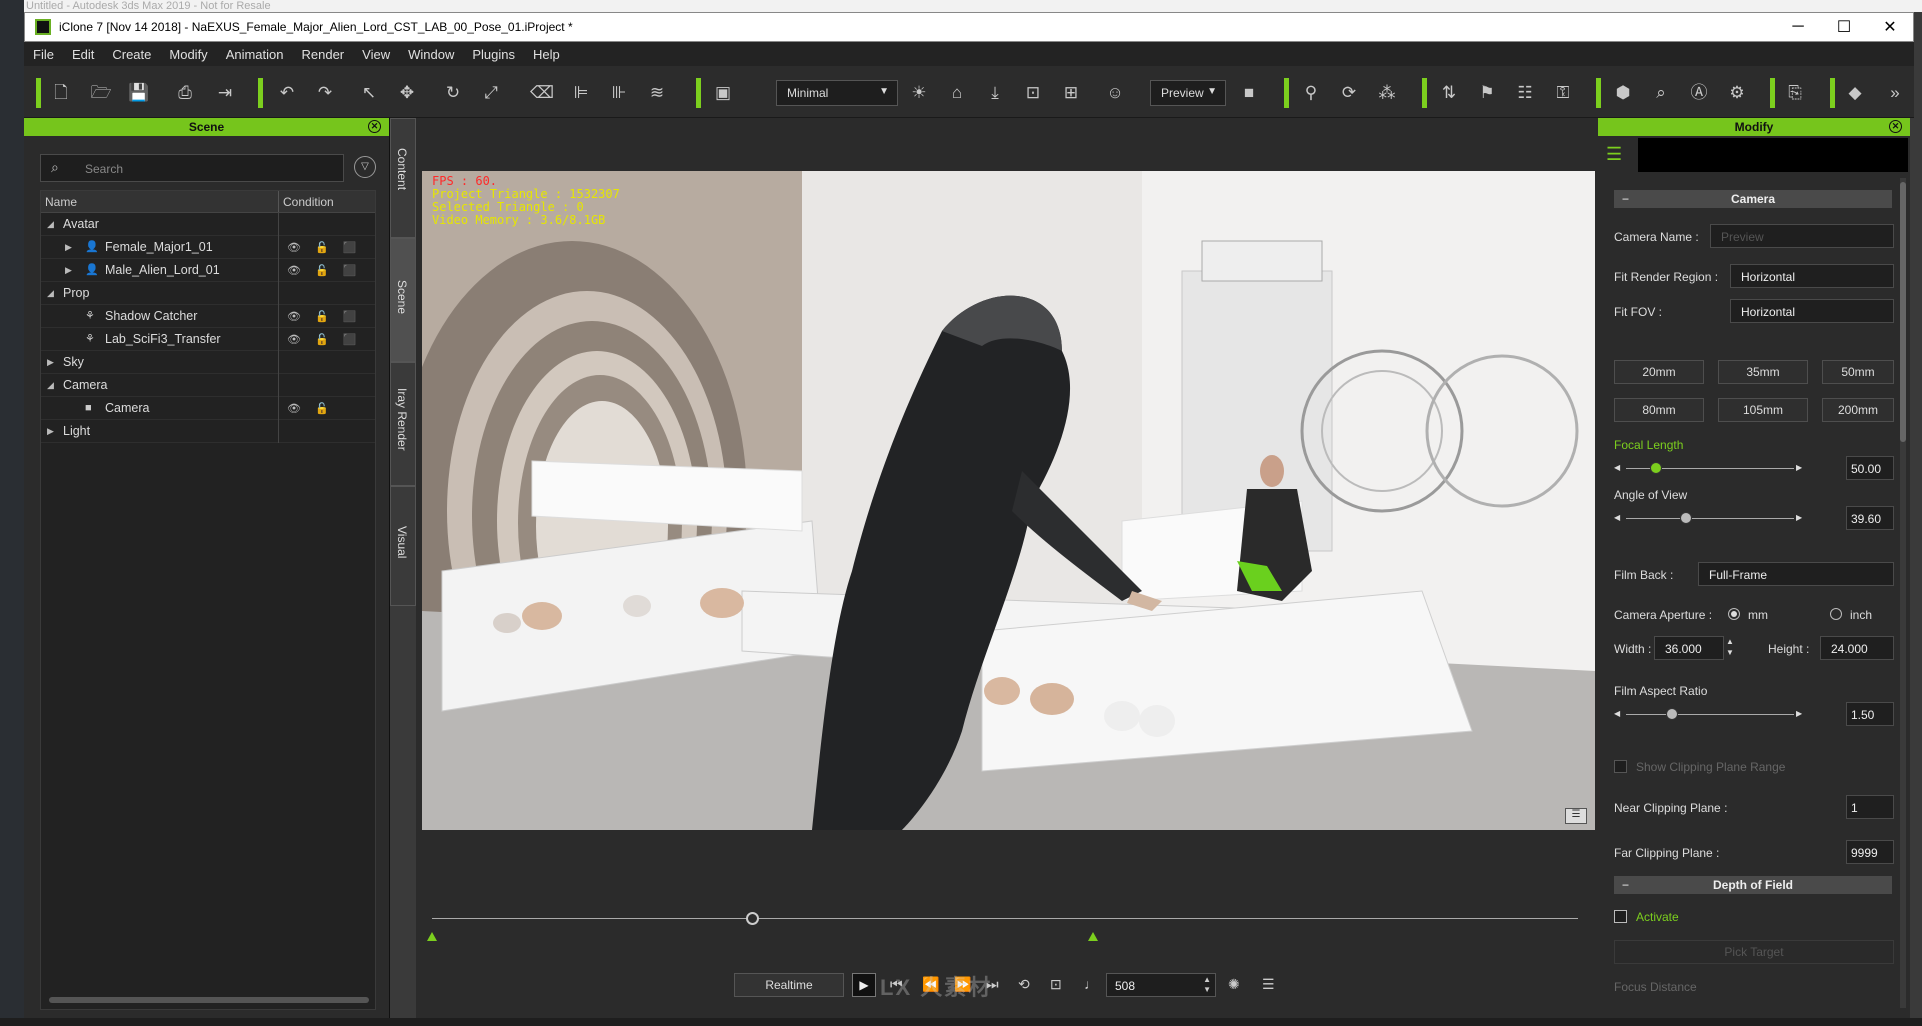  Describe the element at coordinates (1234, 984) in the screenshot. I see `sun-settings-icon: ✺` at that location.